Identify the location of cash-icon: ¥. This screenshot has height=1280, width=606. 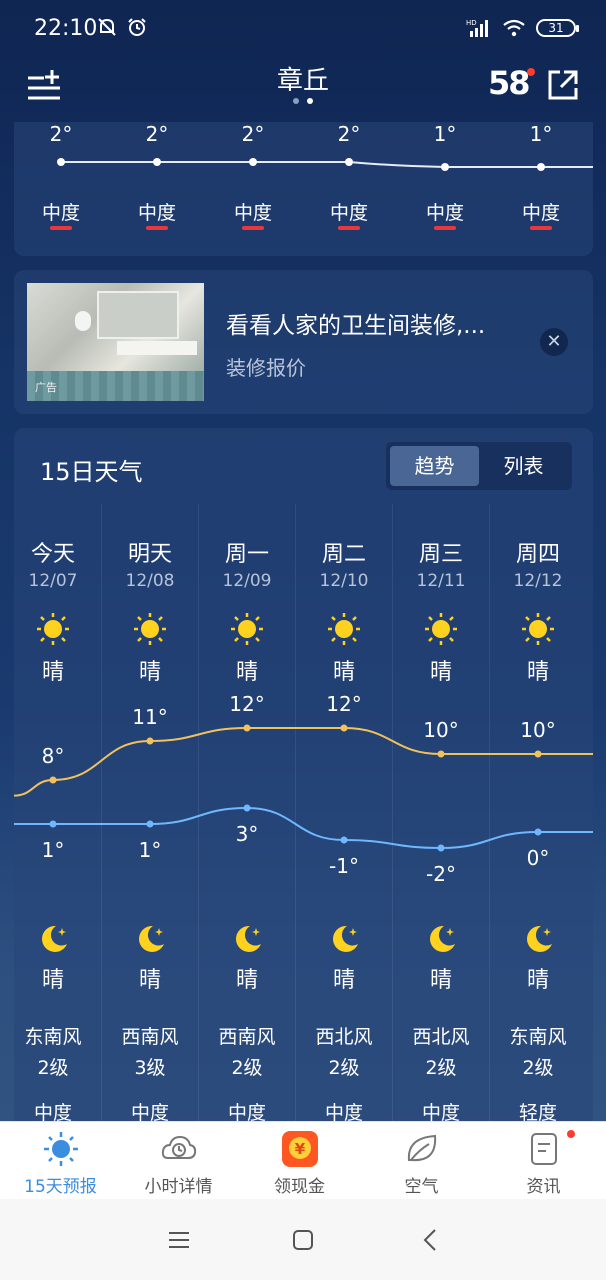
(300, 1149).